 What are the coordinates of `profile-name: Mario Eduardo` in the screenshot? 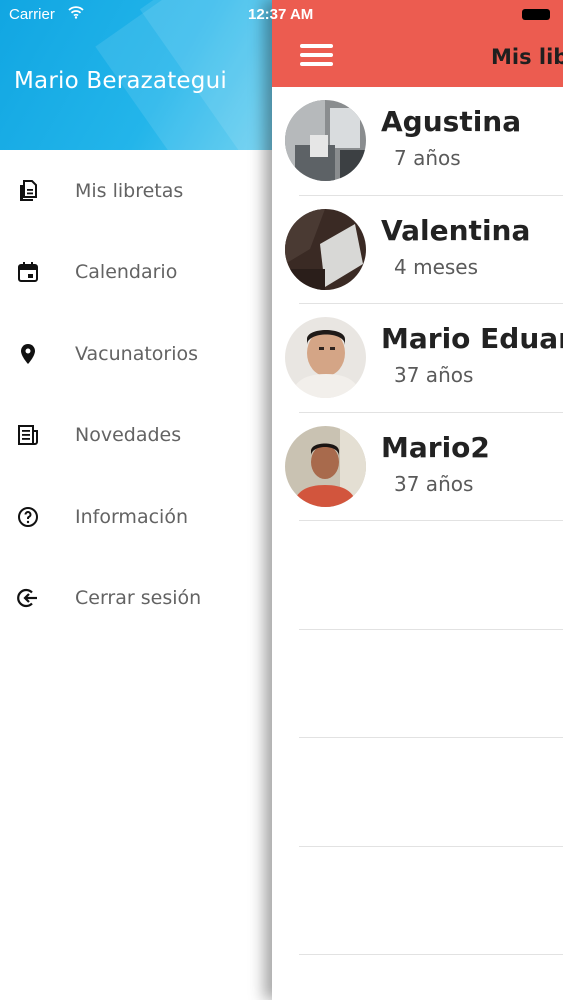 It's located at (472, 338).